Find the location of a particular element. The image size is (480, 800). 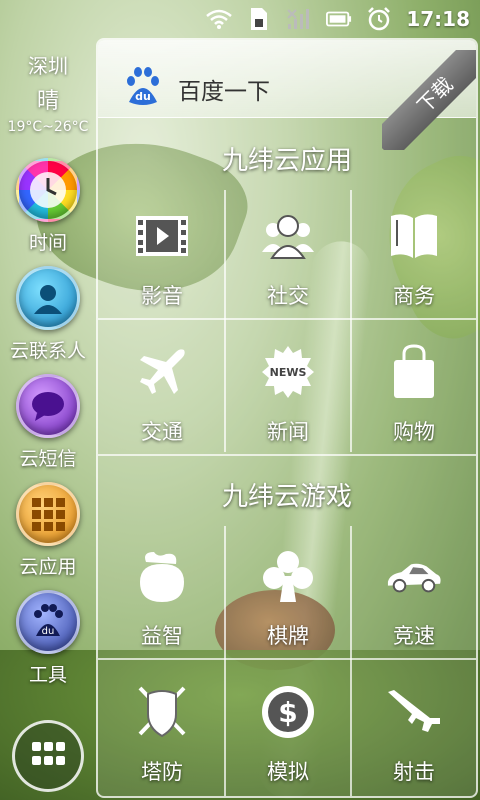

alarm-icon is located at coordinates (379, 19).